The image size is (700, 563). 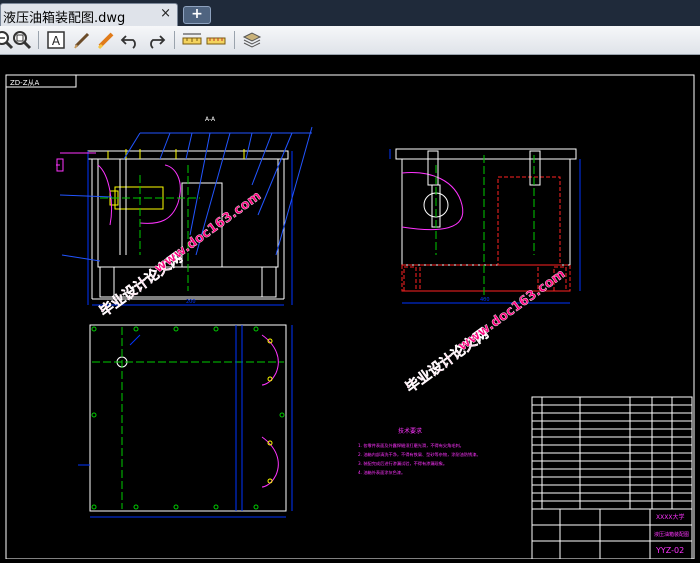 I want to click on document-tab: 液压油箱装配图.dwg ×, so click(x=89, y=14).